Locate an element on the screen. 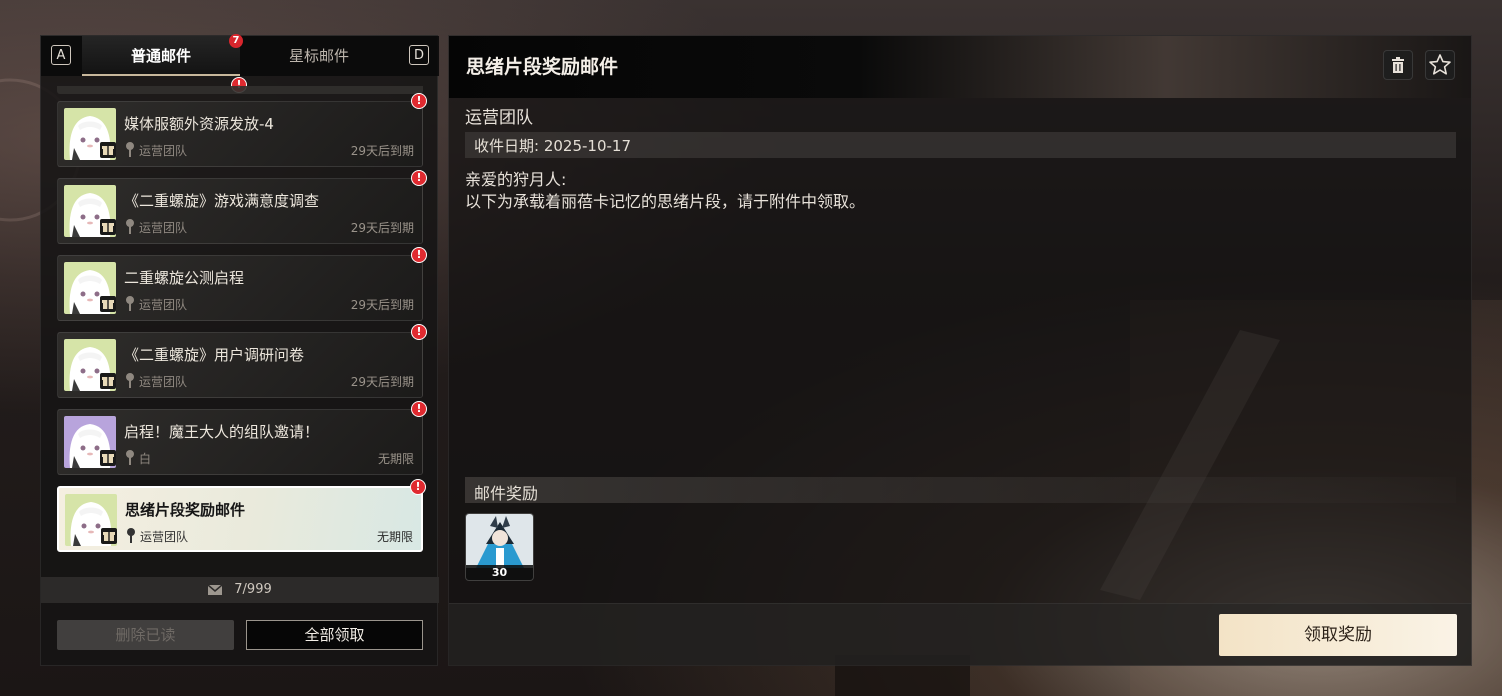 The height and width of the screenshot is (696, 1502). reward-quantity: 30 is located at coordinates (499, 572).